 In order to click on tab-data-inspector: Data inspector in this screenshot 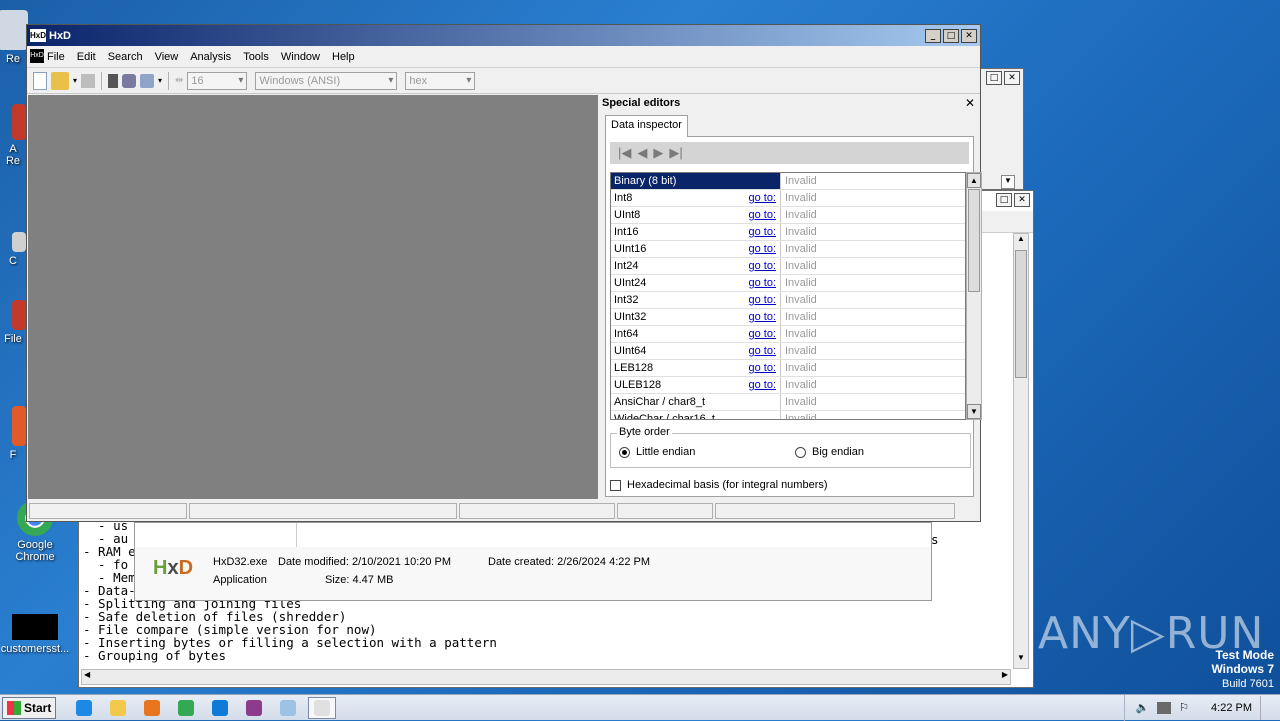, I will do `click(646, 126)`.